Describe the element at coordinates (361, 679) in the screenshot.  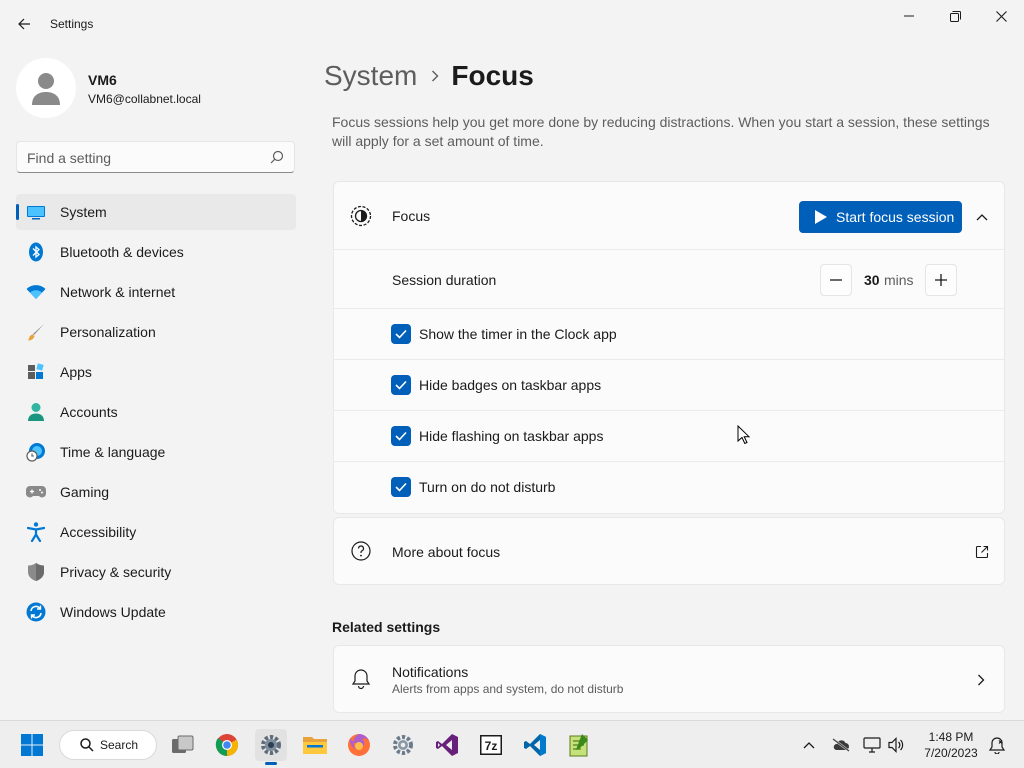
I see `bell-icon` at that location.